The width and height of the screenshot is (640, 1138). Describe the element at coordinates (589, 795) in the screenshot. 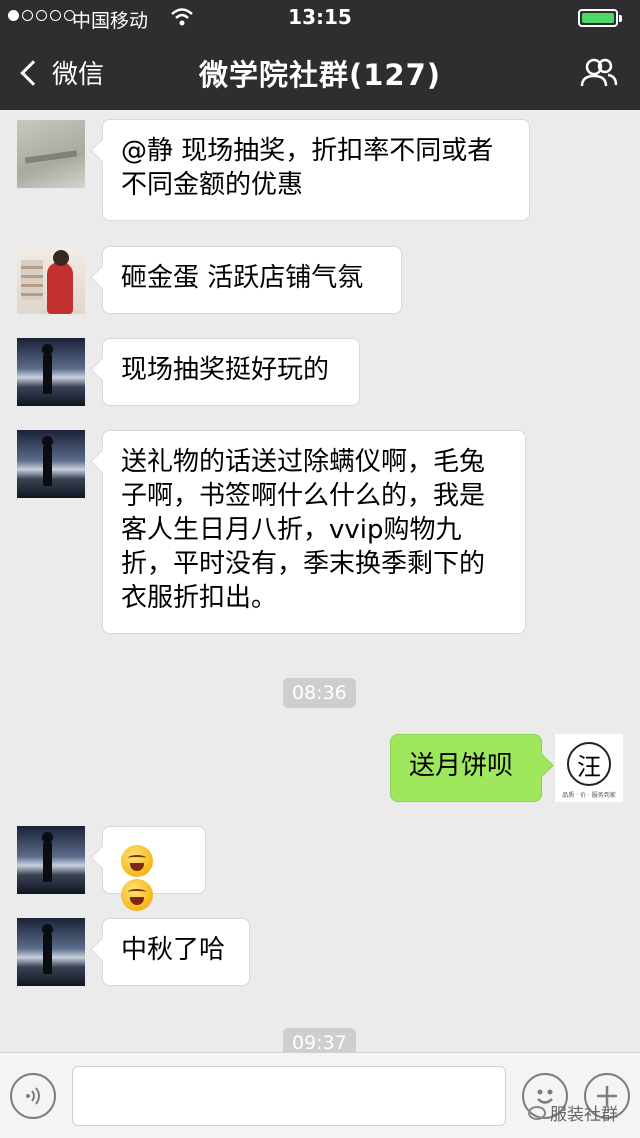

I see `logo-caption: 品质 · 价 · 服务到家` at that location.